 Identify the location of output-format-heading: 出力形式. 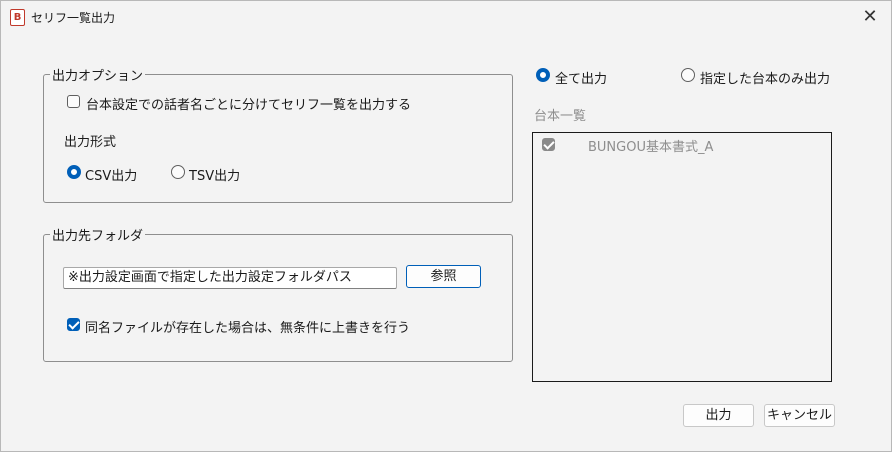
(90, 142).